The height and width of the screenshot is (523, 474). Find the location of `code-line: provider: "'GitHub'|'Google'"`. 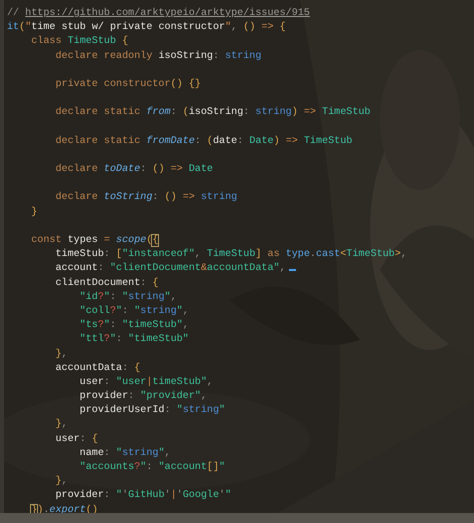

code-line: provider: "'GitHub'|'Google'" is located at coordinates (143, 496).